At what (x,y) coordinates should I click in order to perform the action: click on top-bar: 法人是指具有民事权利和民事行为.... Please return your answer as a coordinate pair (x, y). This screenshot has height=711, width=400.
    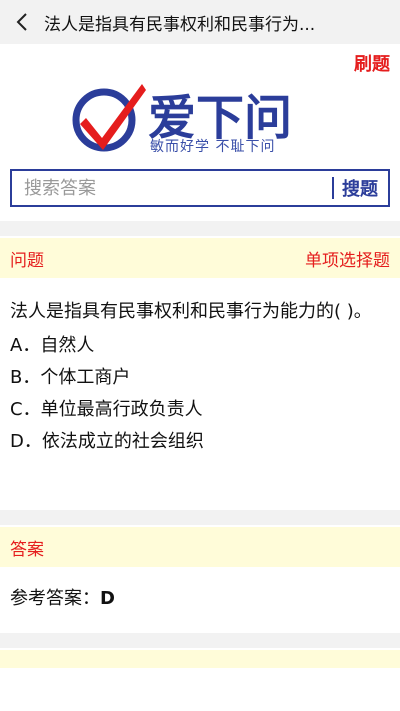
    Looking at the image, I should click on (200, 22).